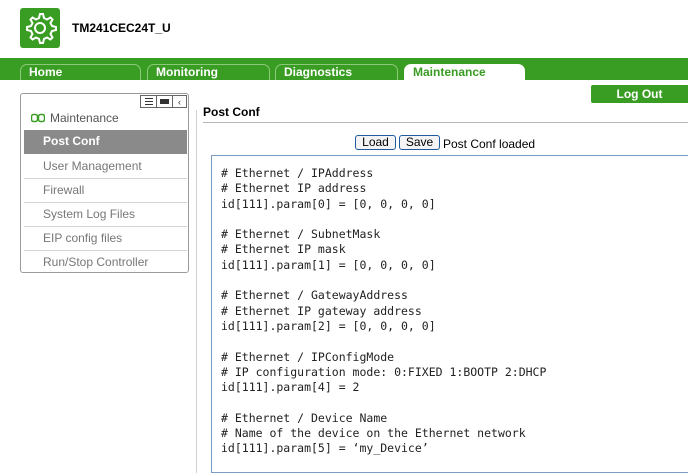 This screenshot has width=688, height=473. I want to click on code-line: id[111].param[0] = [0, 0, 0, 0], so click(328, 203).